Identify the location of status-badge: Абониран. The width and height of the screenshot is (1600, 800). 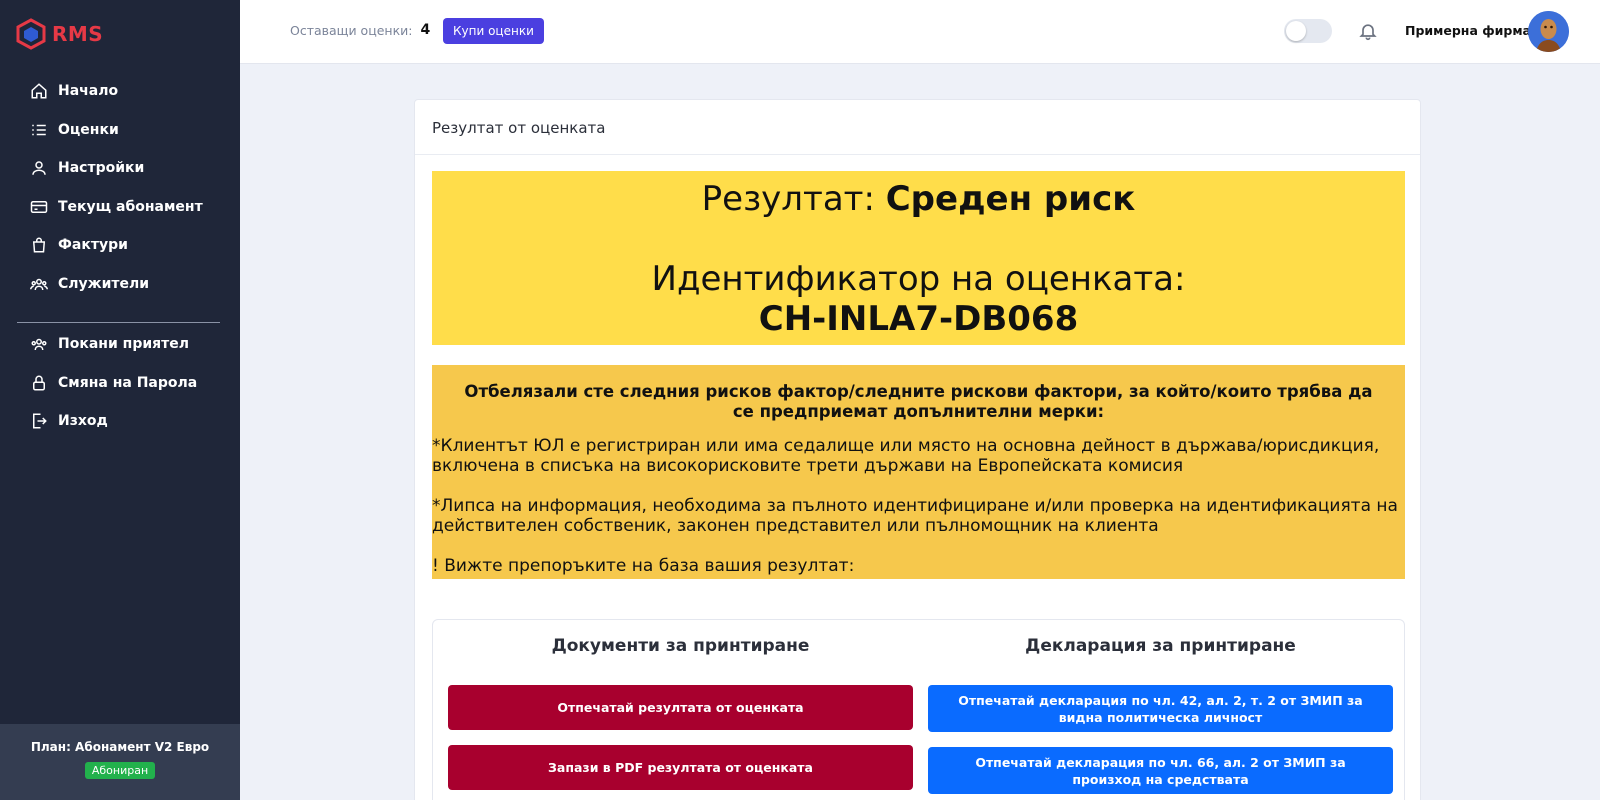
(120, 770).